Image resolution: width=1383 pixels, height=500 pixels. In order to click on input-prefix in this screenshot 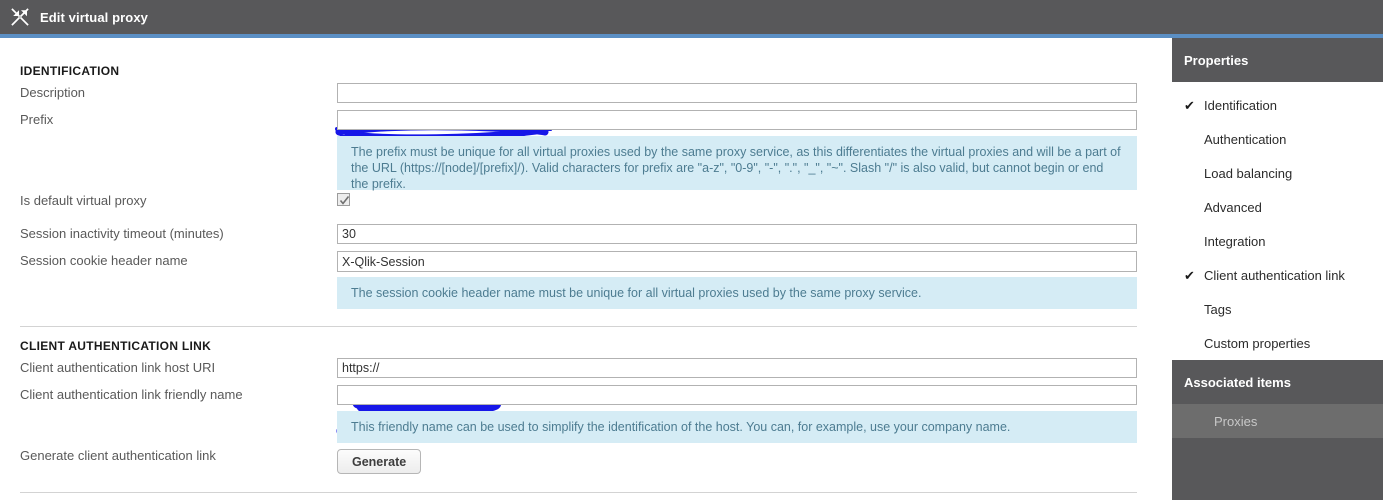, I will do `click(737, 120)`.